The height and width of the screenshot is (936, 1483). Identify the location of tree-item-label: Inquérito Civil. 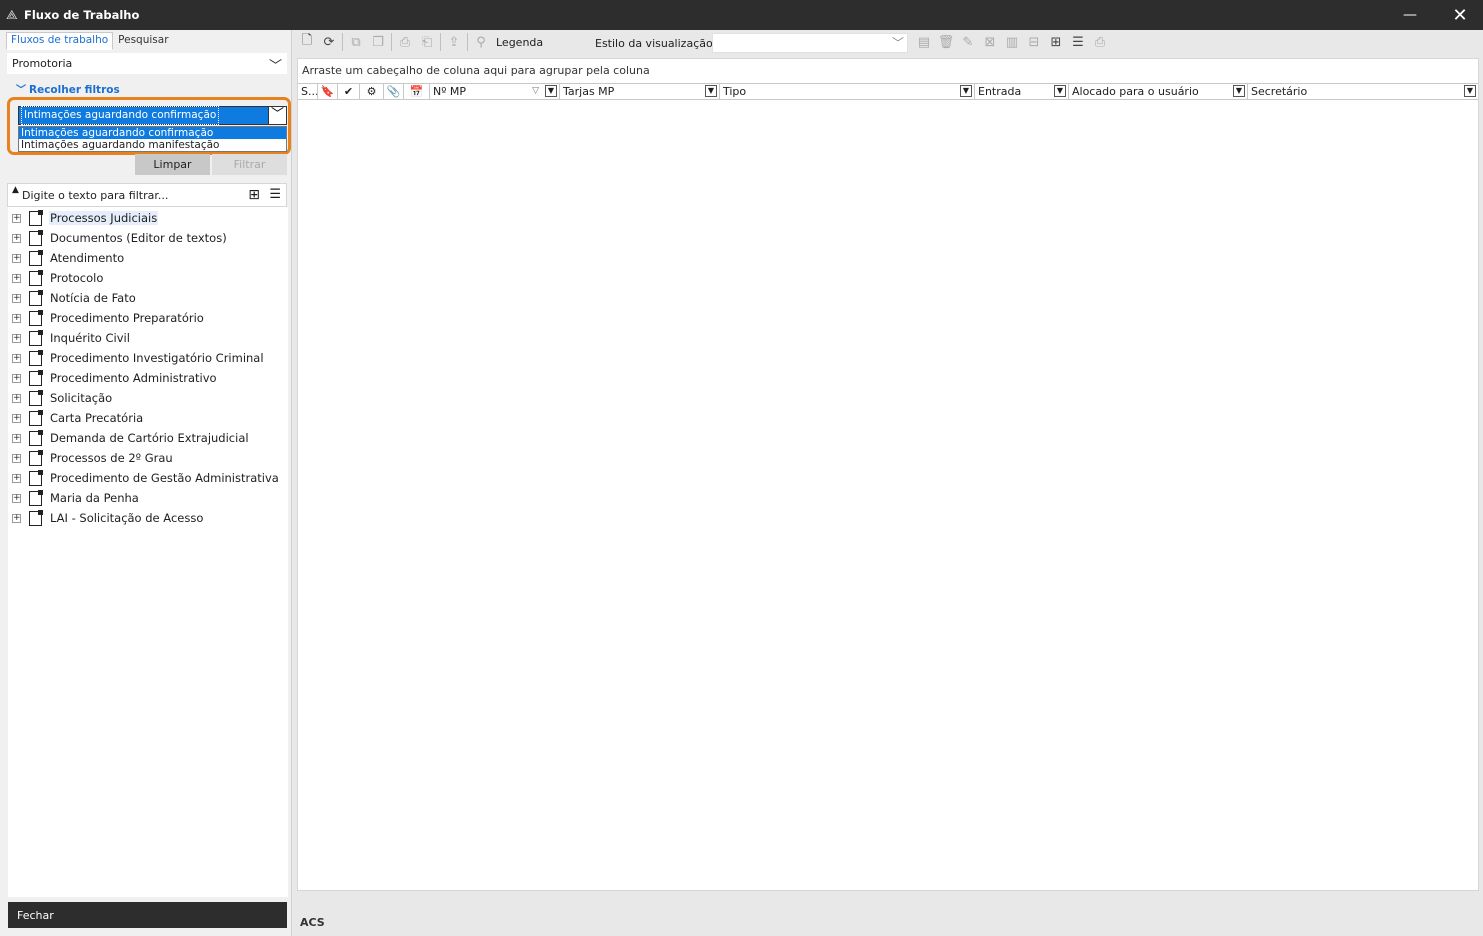
(90, 338).